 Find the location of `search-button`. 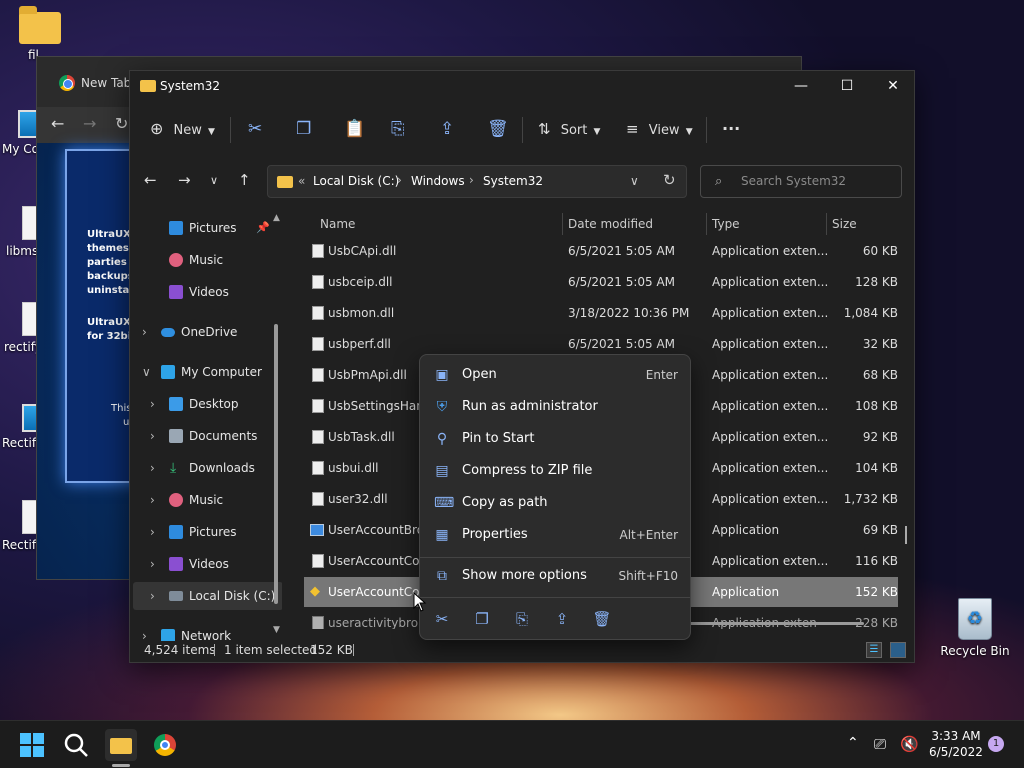

search-button is located at coordinates (76, 745).